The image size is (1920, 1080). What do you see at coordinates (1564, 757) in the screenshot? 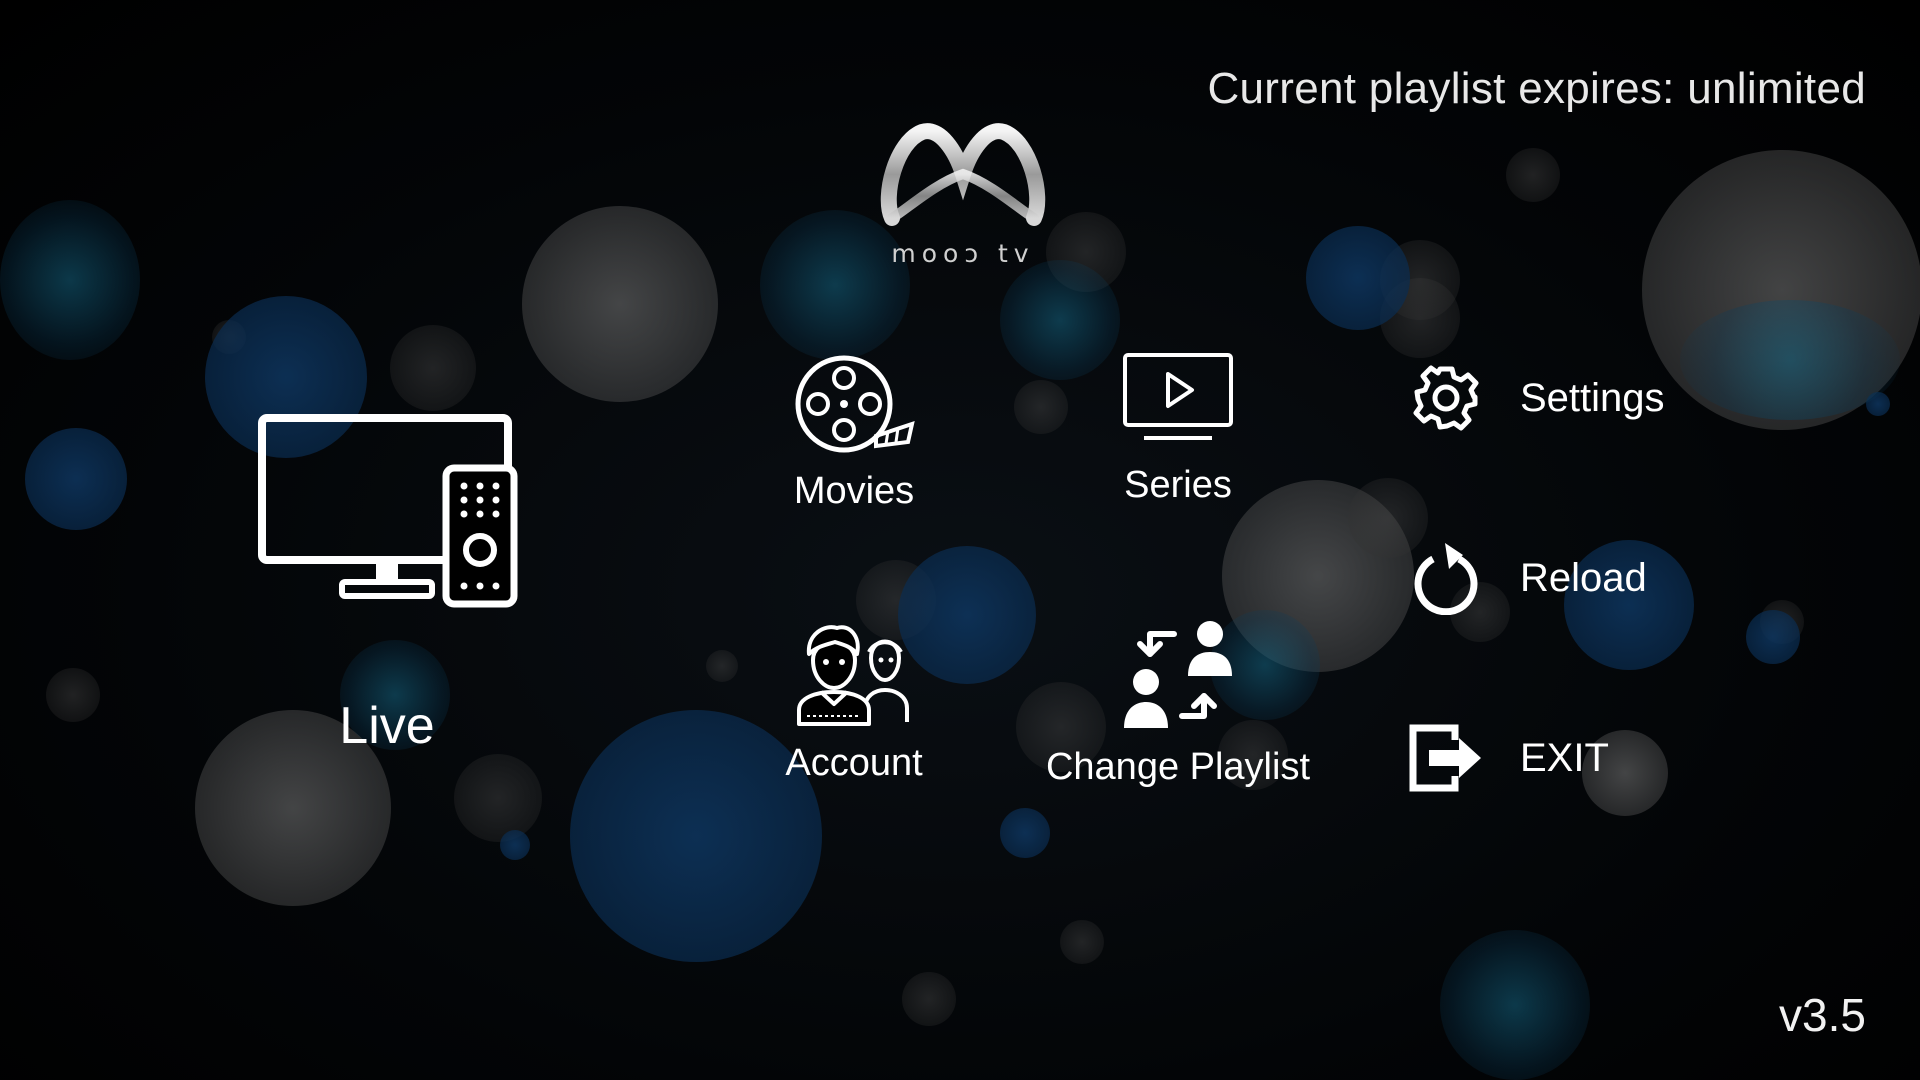
I see `exit-label: EXIT` at bounding box center [1564, 757].